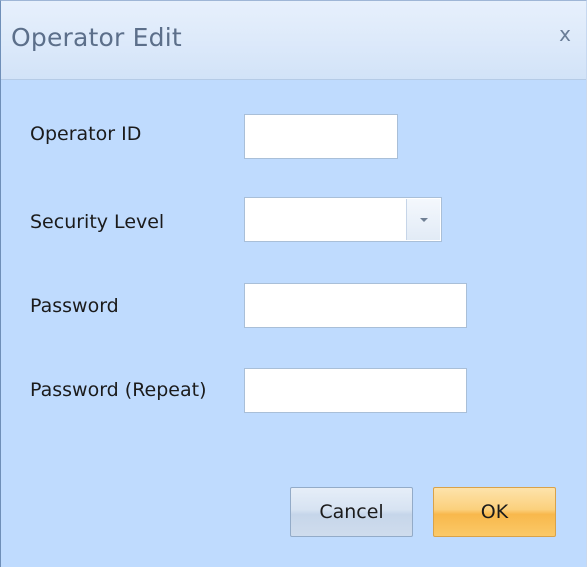 The image size is (588, 567). What do you see at coordinates (321, 136) in the screenshot?
I see `operator-id-input` at bounding box center [321, 136].